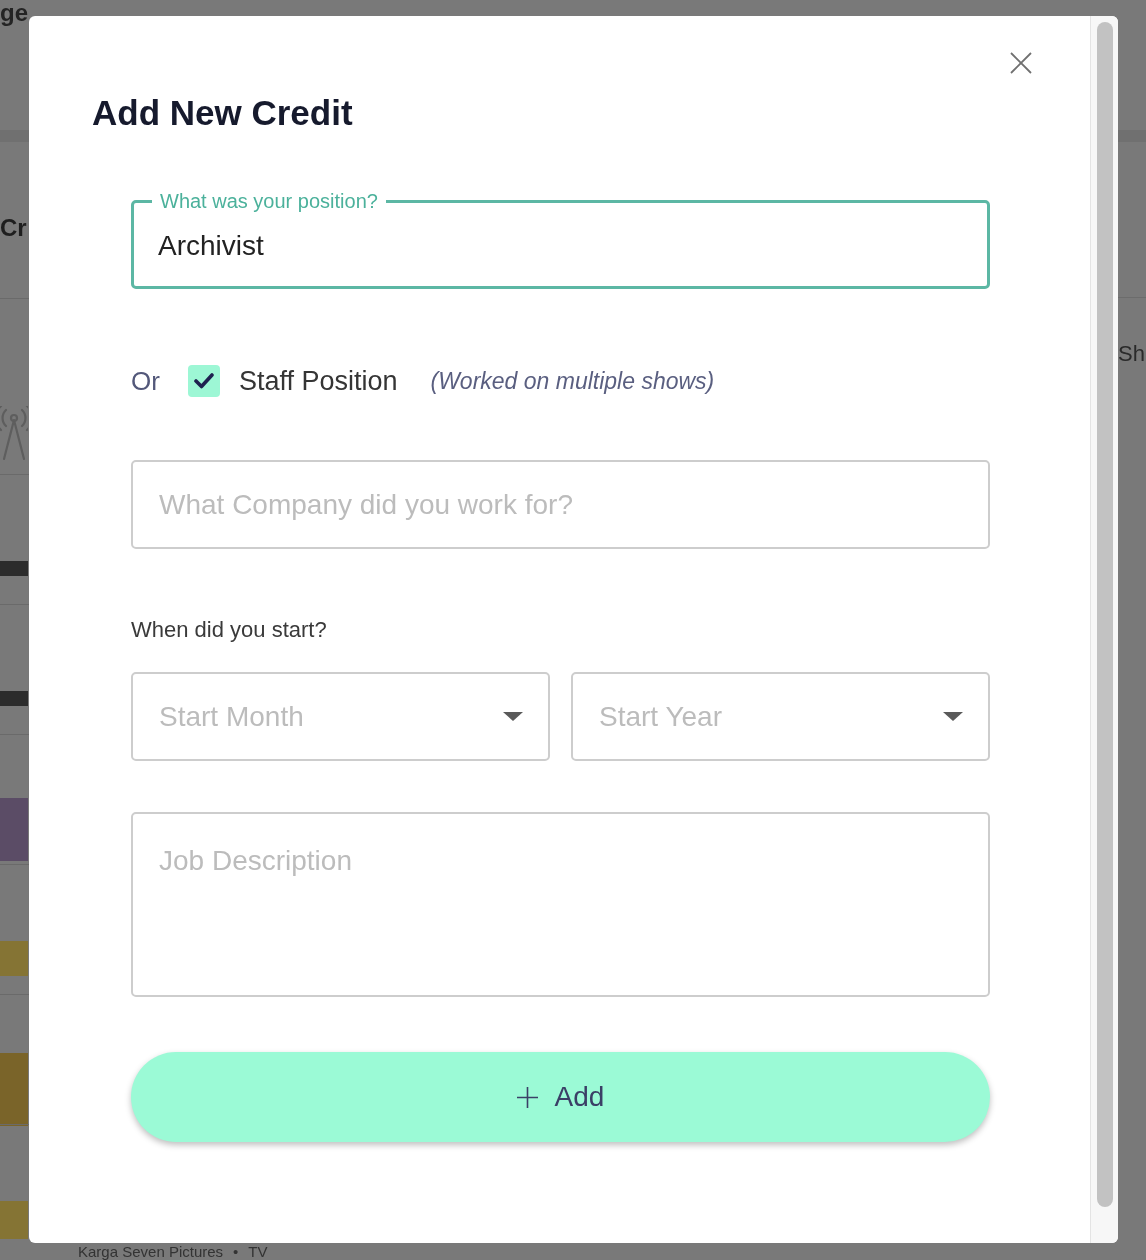 This screenshot has width=1146, height=1260. I want to click on staff-position-checkbox, so click(203, 381).